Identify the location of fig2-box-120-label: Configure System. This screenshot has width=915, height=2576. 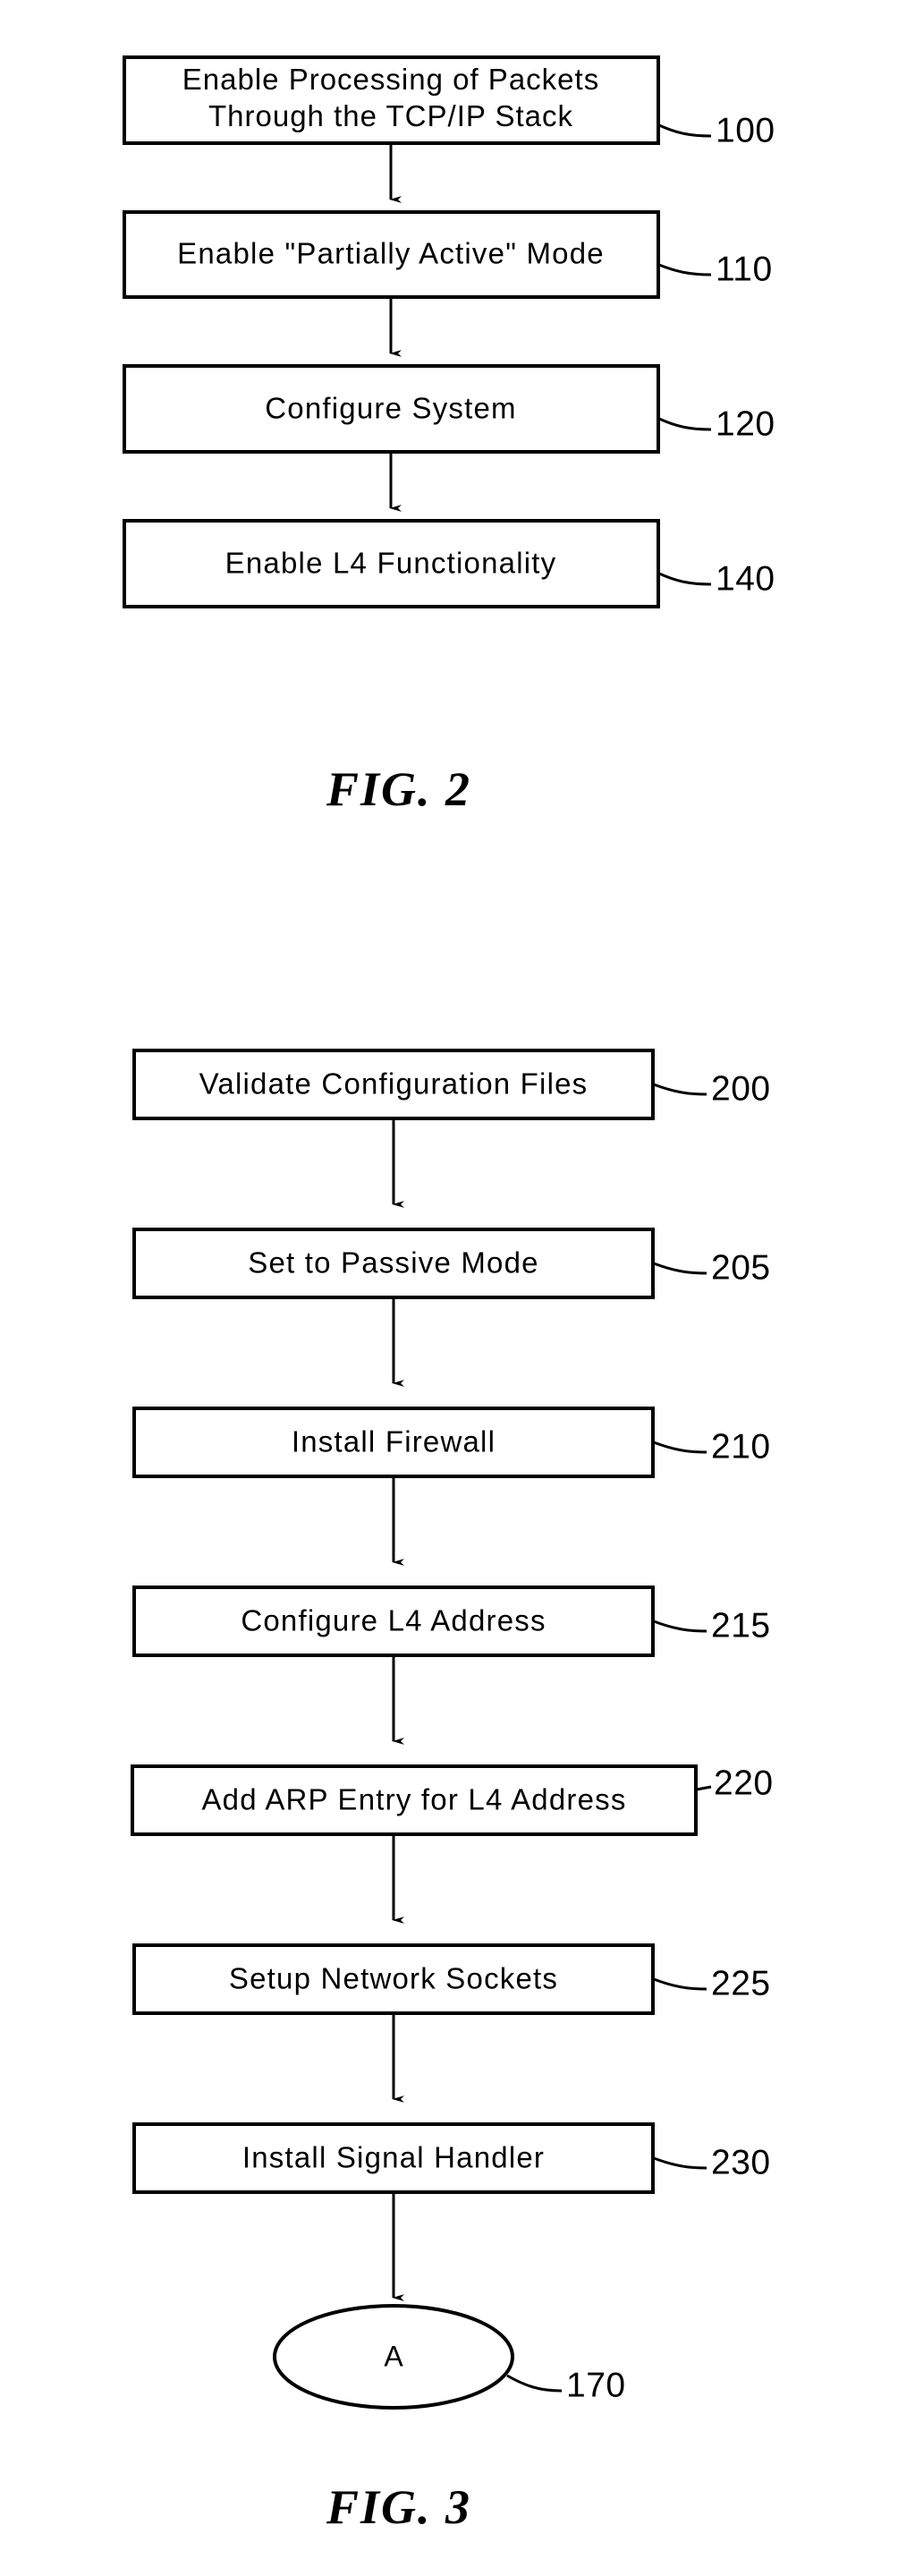
(390, 408).